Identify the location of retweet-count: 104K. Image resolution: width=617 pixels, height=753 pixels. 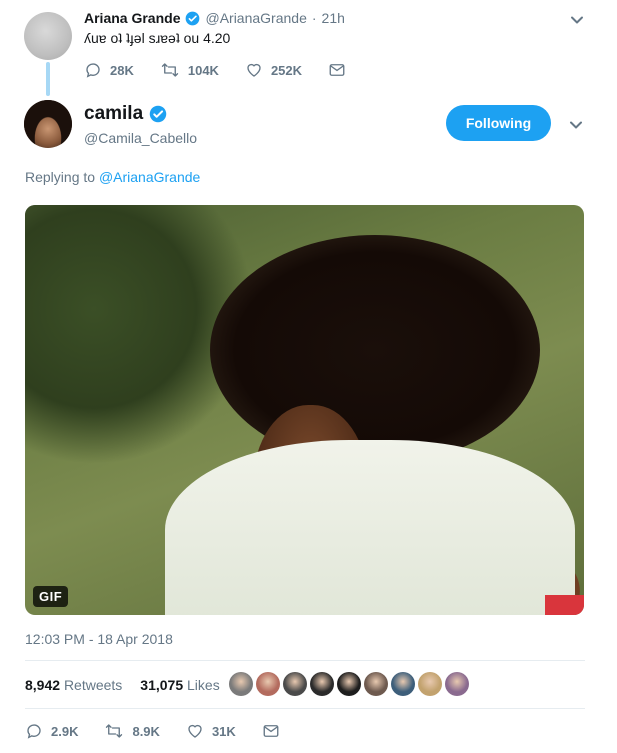
(203, 70).